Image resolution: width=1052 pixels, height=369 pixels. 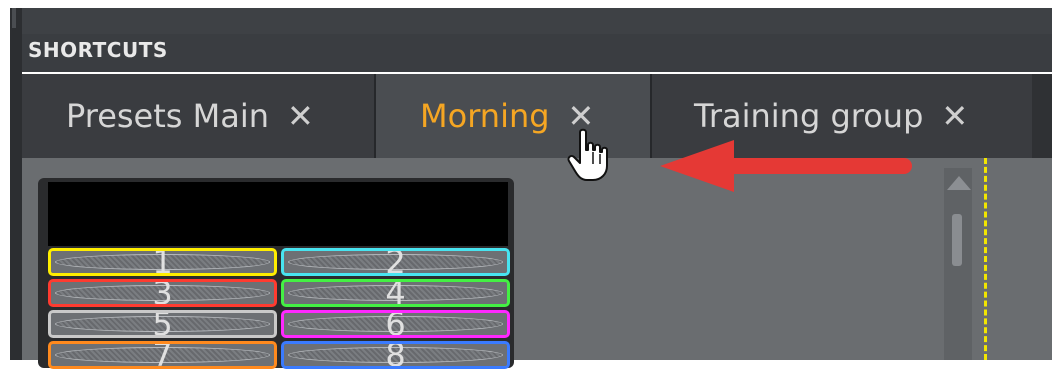 I want to click on tab-label: Presets Main, so click(x=168, y=116).